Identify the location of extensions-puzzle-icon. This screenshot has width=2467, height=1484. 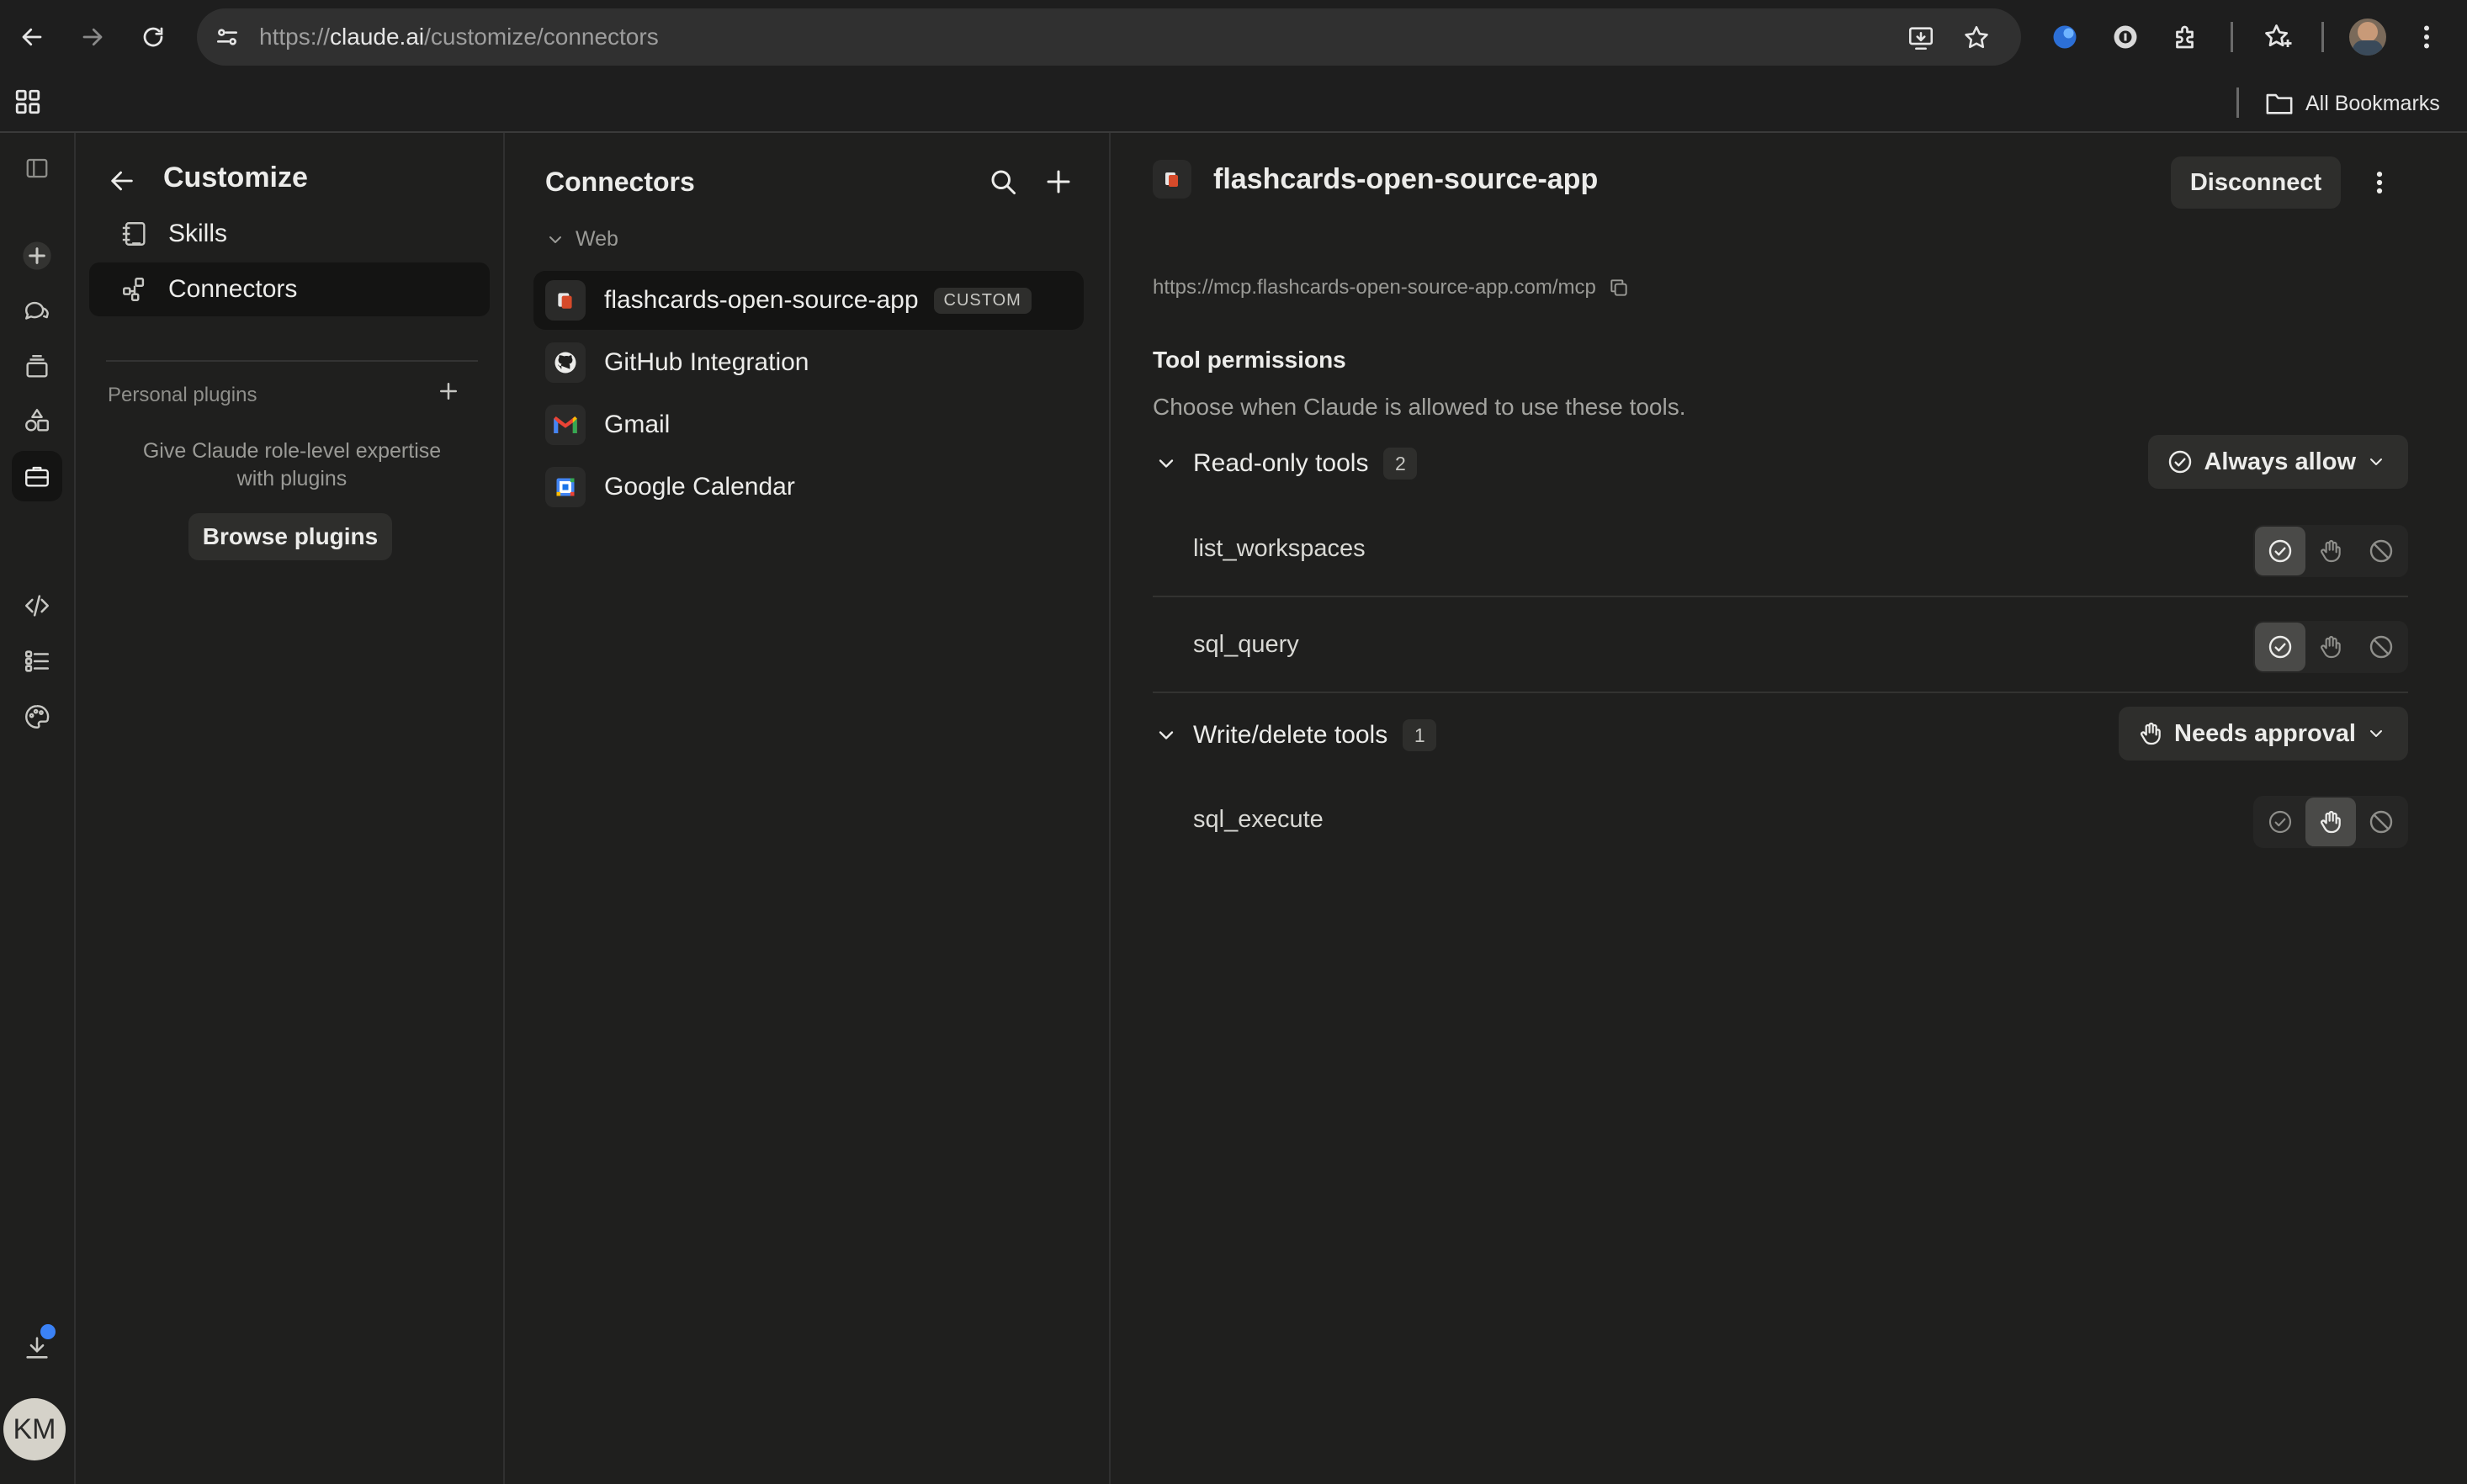
(2186, 37).